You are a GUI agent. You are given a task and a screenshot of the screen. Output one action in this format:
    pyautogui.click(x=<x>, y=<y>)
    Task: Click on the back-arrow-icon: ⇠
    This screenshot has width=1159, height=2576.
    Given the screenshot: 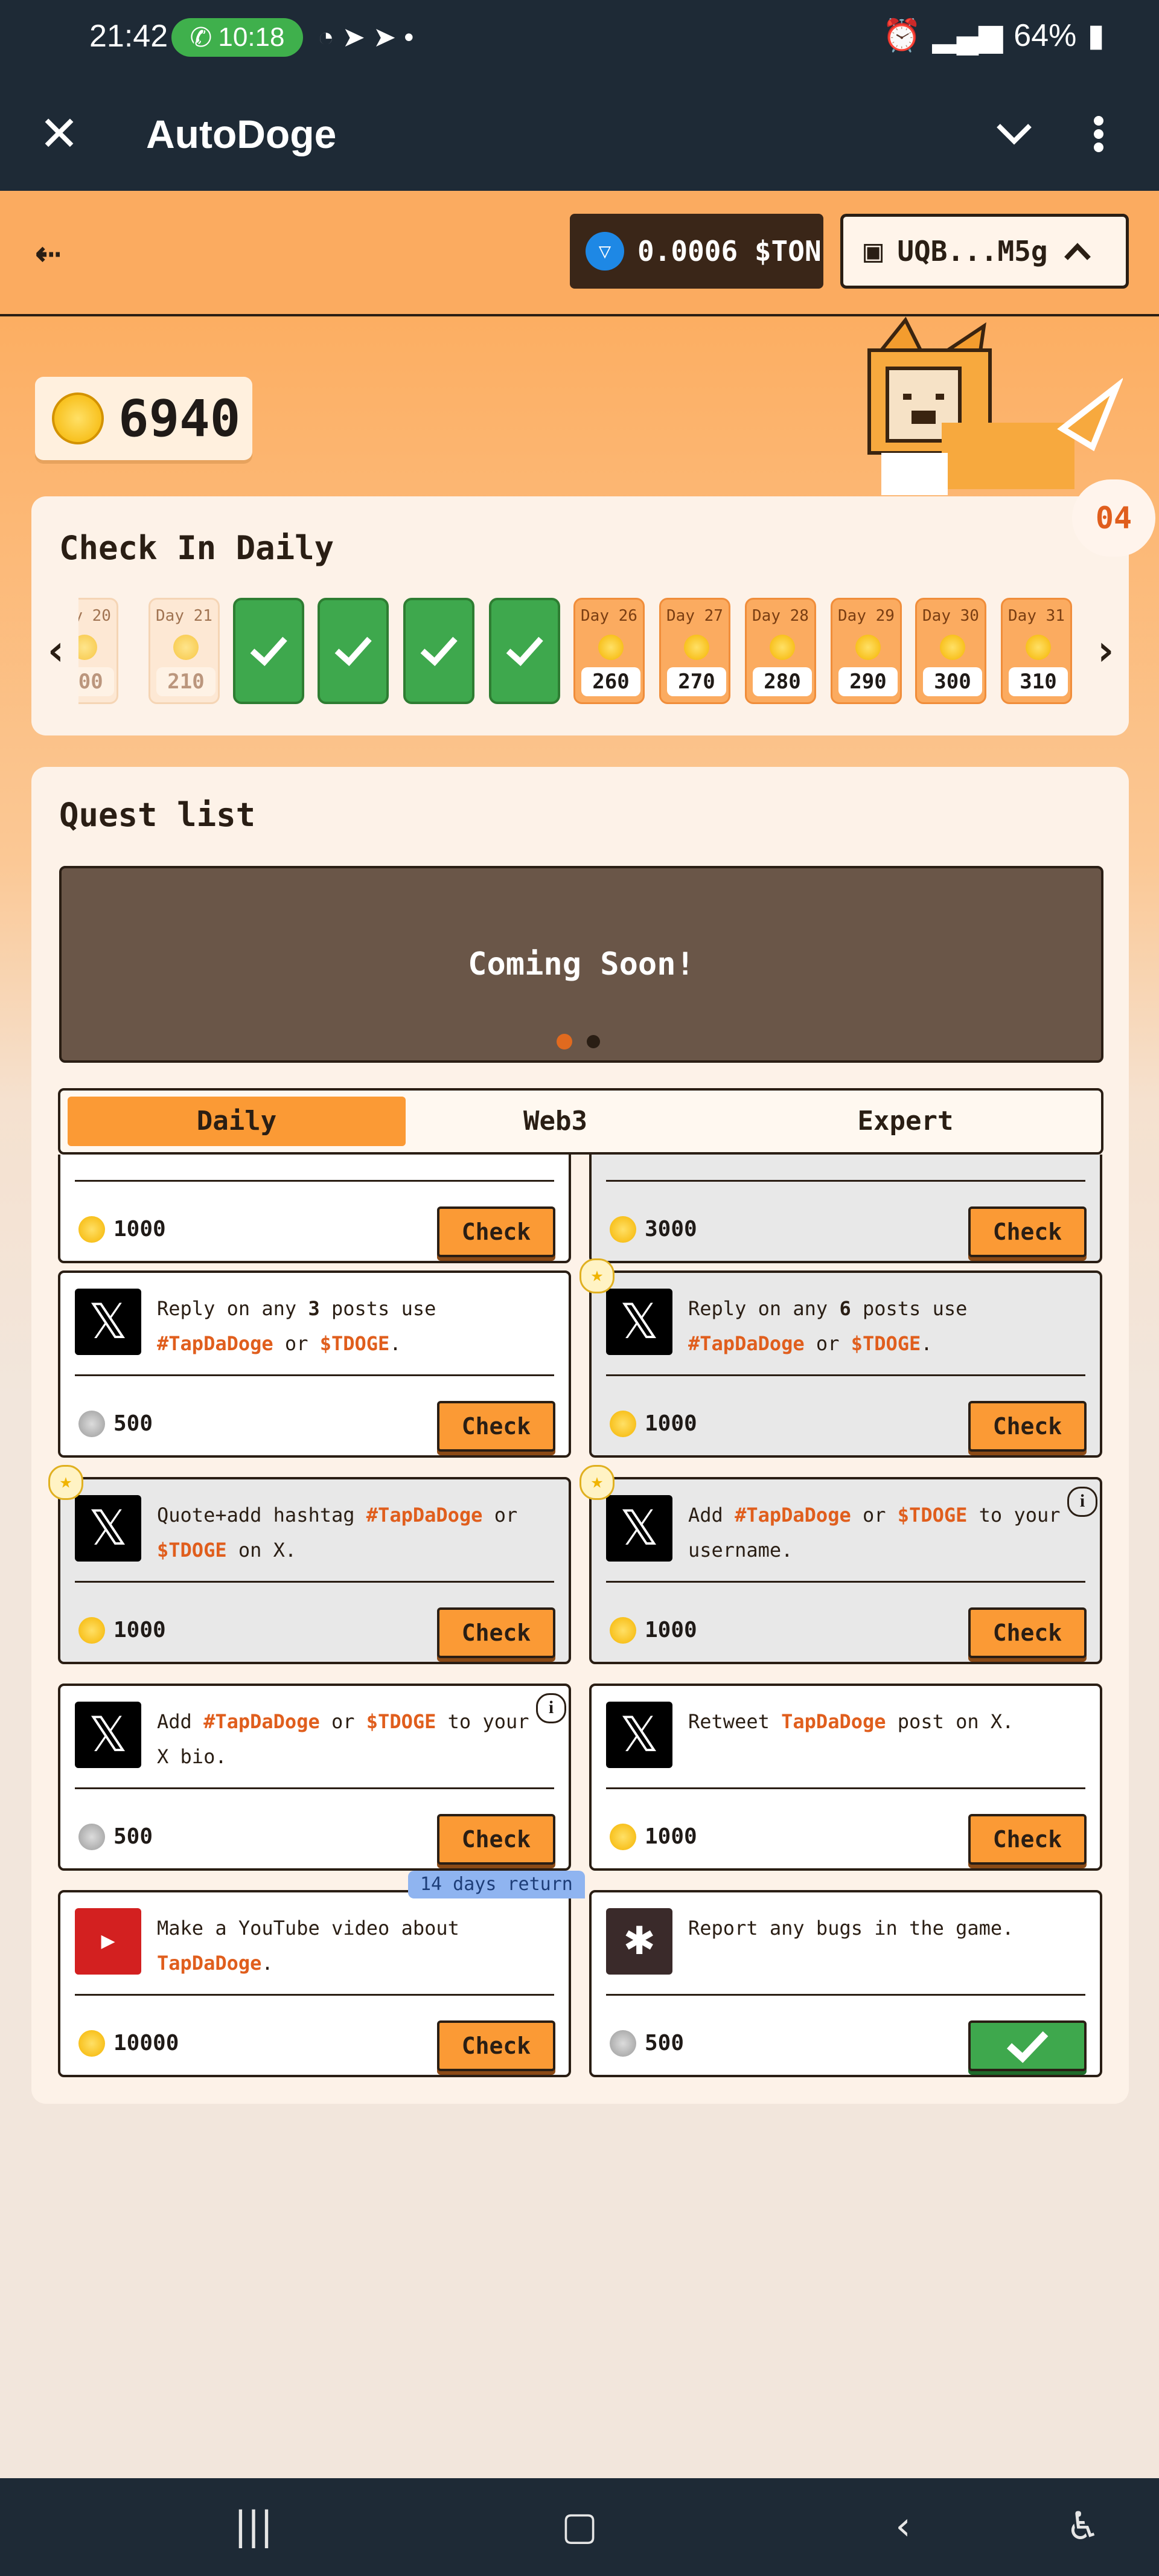 What is the action you would take?
    pyautogui.click(x=59, y=251)
    